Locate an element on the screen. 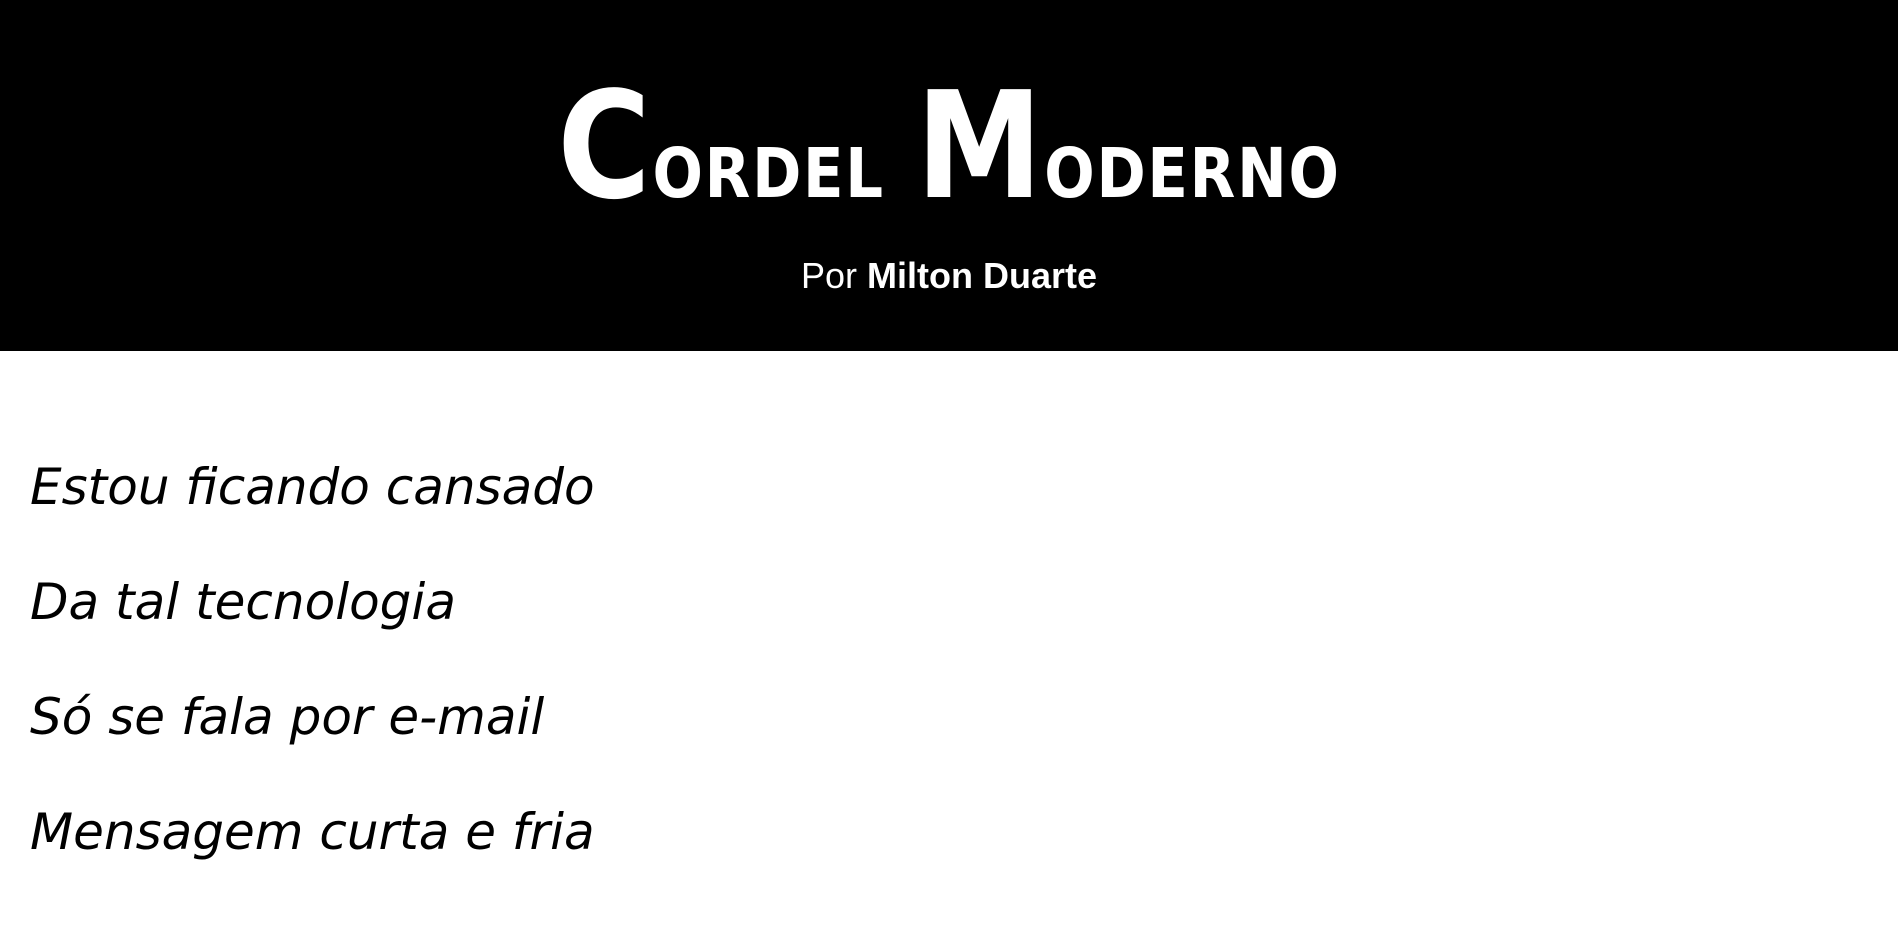 The height and width of the screenshot is (933, 1898). title-initial-m: M is located at coordinates (980, 146).